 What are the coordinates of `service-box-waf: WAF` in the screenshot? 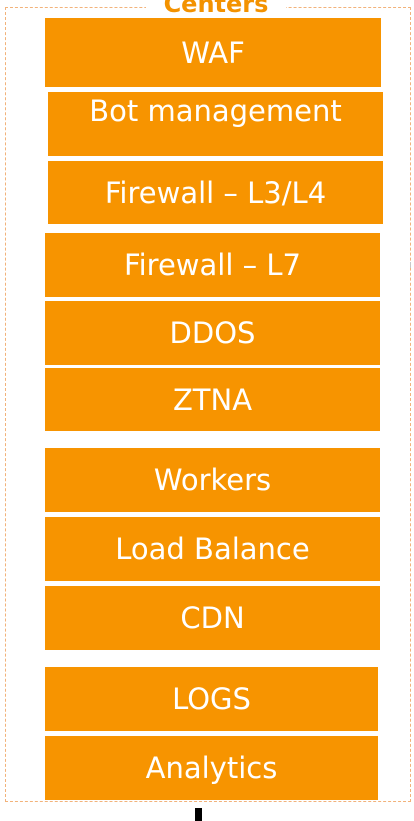 It's located at (213, 52).